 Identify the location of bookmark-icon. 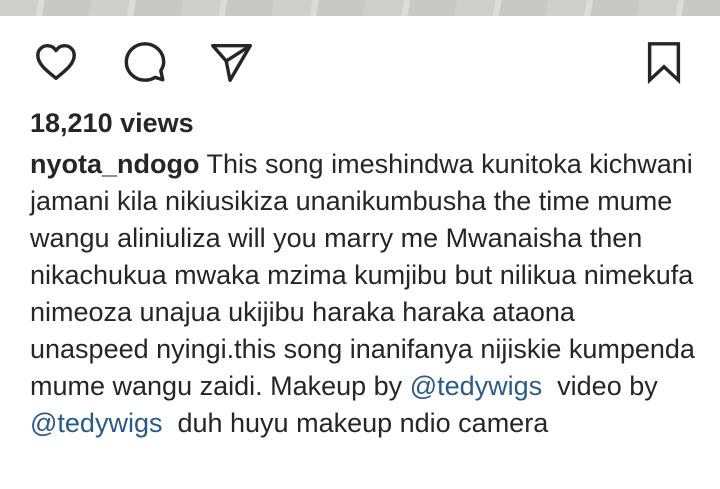
(664, 63).